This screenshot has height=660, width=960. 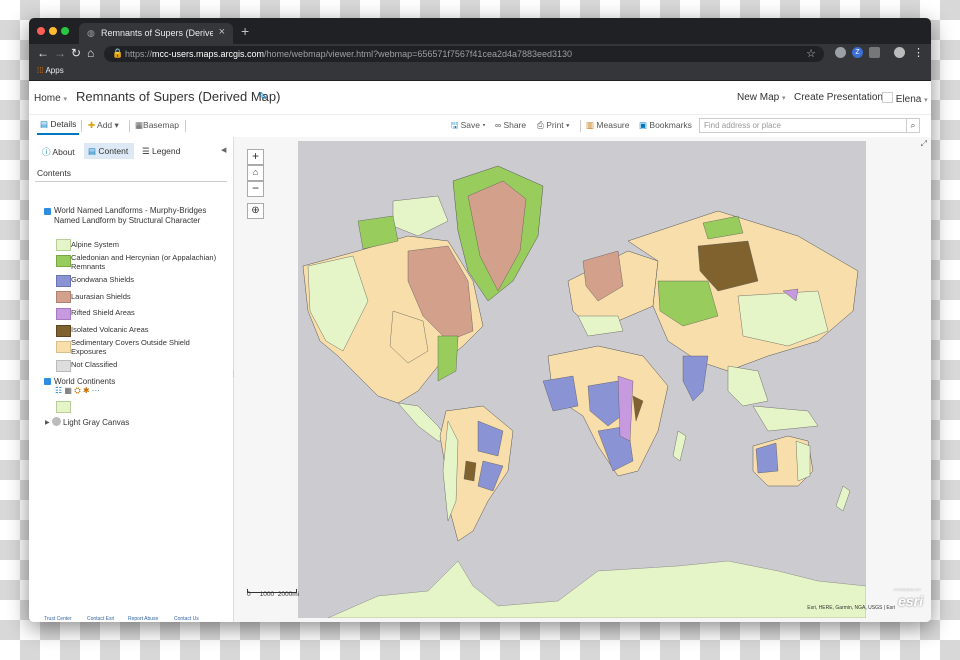 What do you see at coordinates (222, 32) in the screenshot?
I see `close-tab-icon: ×` at bounding box center [222, 32].